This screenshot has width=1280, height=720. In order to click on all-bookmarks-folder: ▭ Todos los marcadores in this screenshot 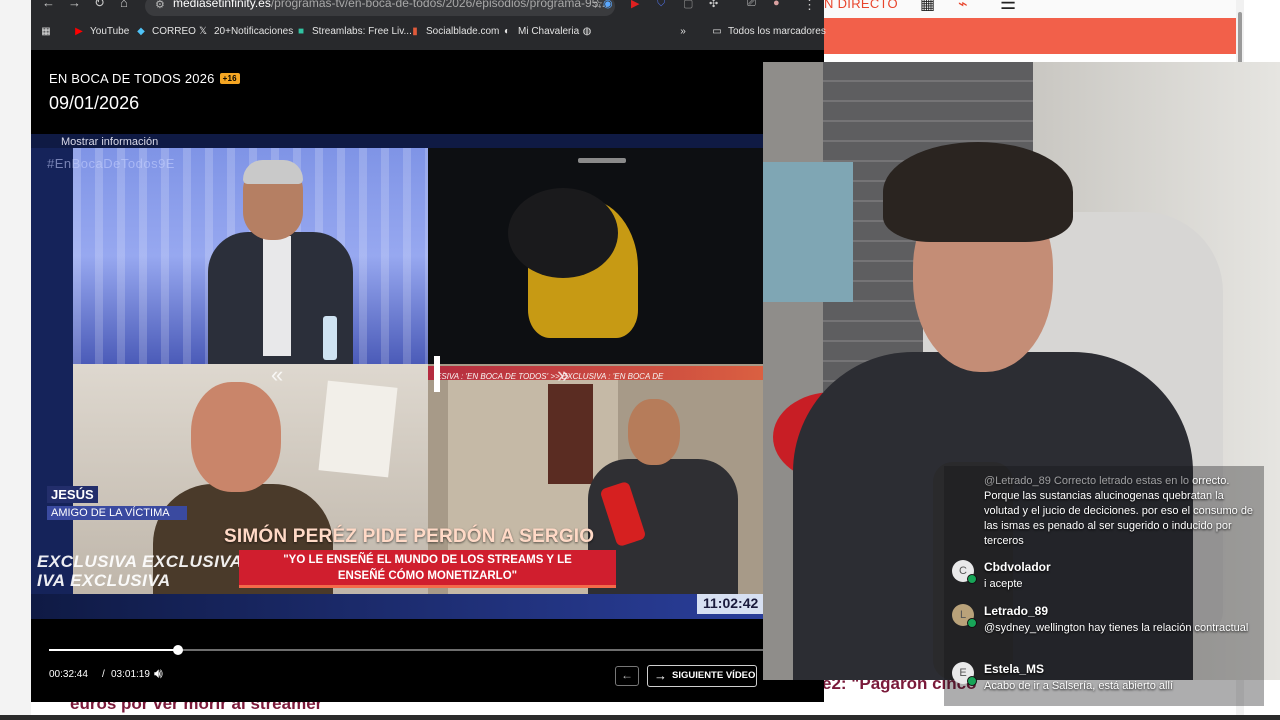, I will do `click(768, 31)`.